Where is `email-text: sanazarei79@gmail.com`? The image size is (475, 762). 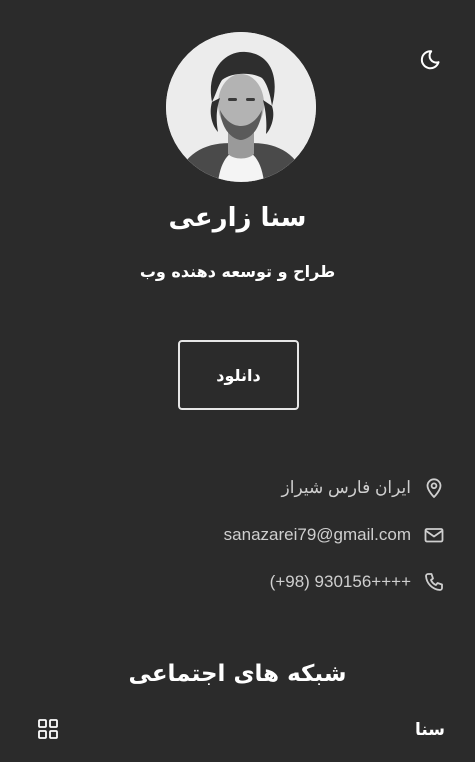 email-text: sanazarei79@gmail.com is located at coordinates (317, 535).